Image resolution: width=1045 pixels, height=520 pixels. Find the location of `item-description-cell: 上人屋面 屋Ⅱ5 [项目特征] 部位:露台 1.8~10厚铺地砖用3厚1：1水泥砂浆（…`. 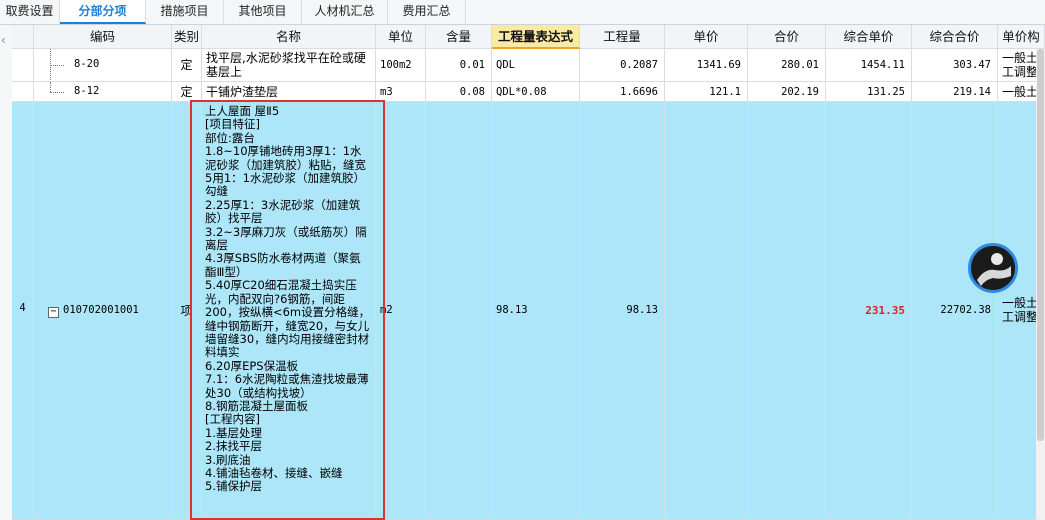

item-description-cell: 上人屋面 屋Ⅱ5 [项目特征] 部位:露台 1.8~10厚铺地砖用3厚1：1水泥砂浆（… is located at coordinates (289, 311).